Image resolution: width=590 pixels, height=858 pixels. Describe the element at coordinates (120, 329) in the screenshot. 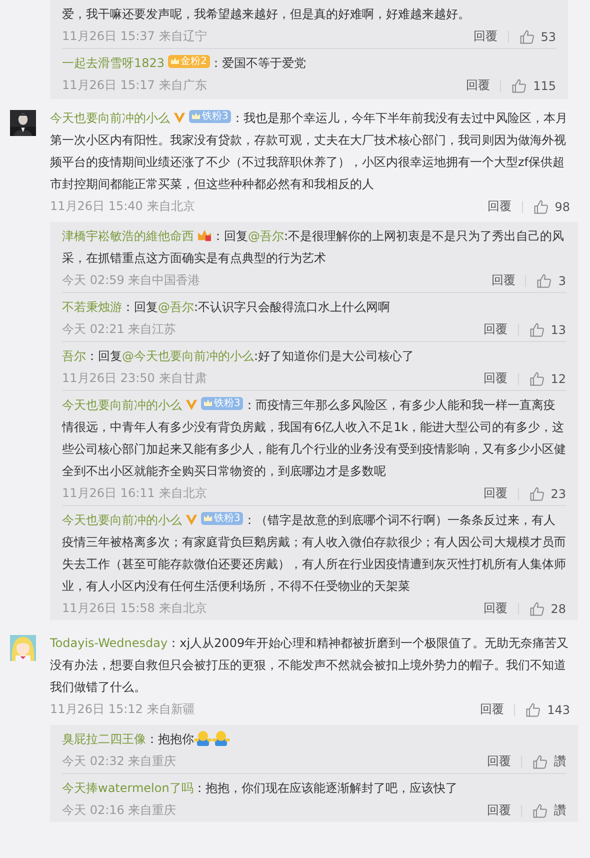

I see `reply-time: 今天 02:21 来自江苏` at that location.